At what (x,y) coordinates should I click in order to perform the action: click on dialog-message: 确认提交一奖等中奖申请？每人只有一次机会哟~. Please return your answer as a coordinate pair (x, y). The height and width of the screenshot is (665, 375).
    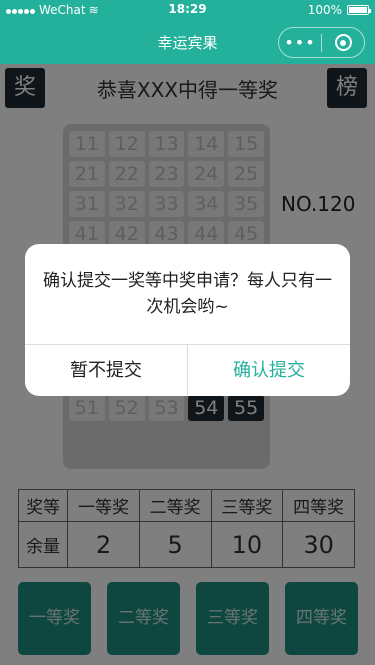
    Looking at the image, I should click on (187, 294).